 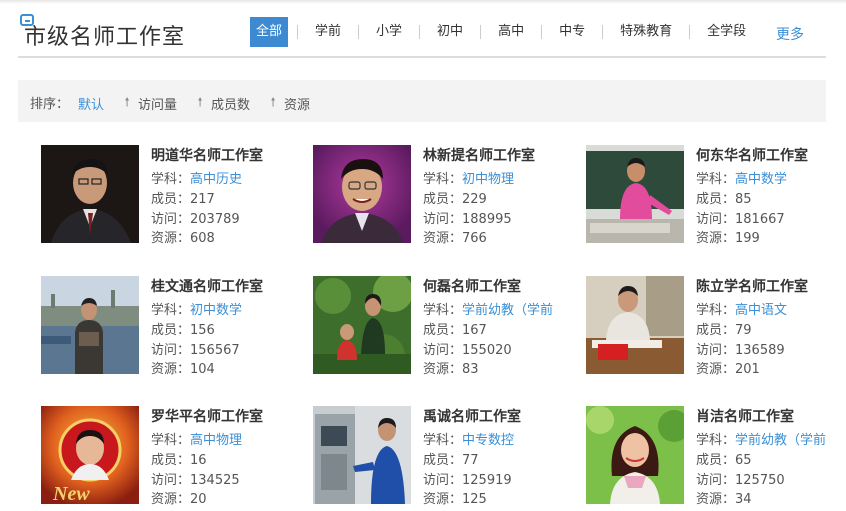 What do you see at coordinates (487, 219) in the screenshot?
I see `visits-count: 188995` at bounding box center [487, 219].